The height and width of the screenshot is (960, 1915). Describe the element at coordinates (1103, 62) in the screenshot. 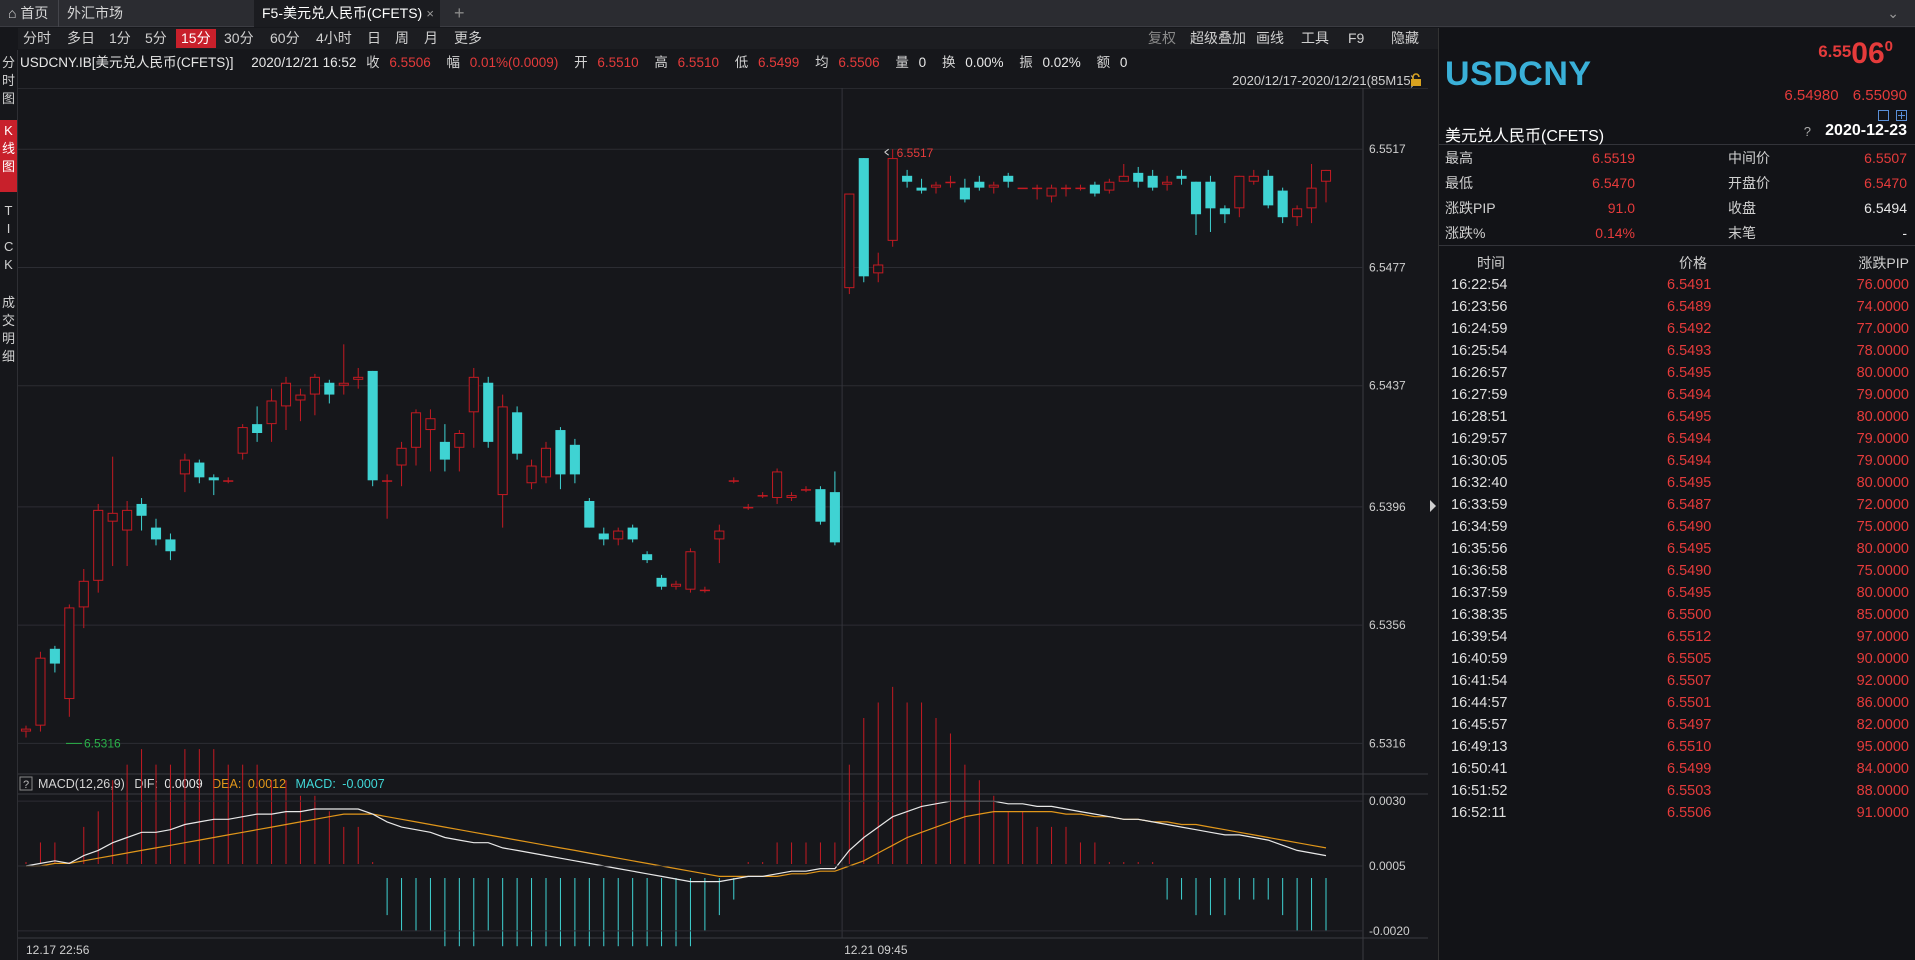

I see `info-amount-label: 额` at that location.